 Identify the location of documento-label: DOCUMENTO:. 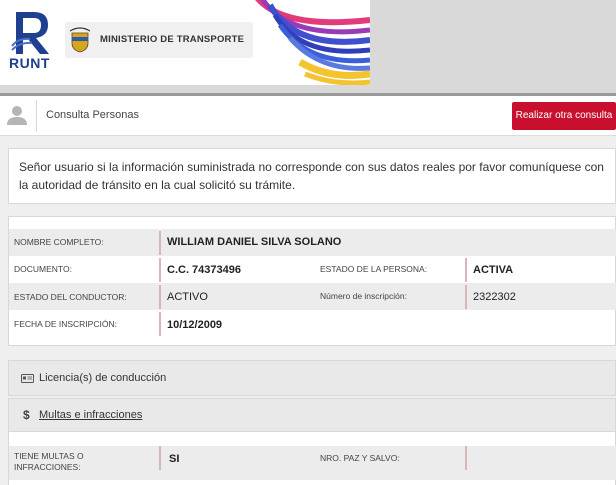
(43, 269).